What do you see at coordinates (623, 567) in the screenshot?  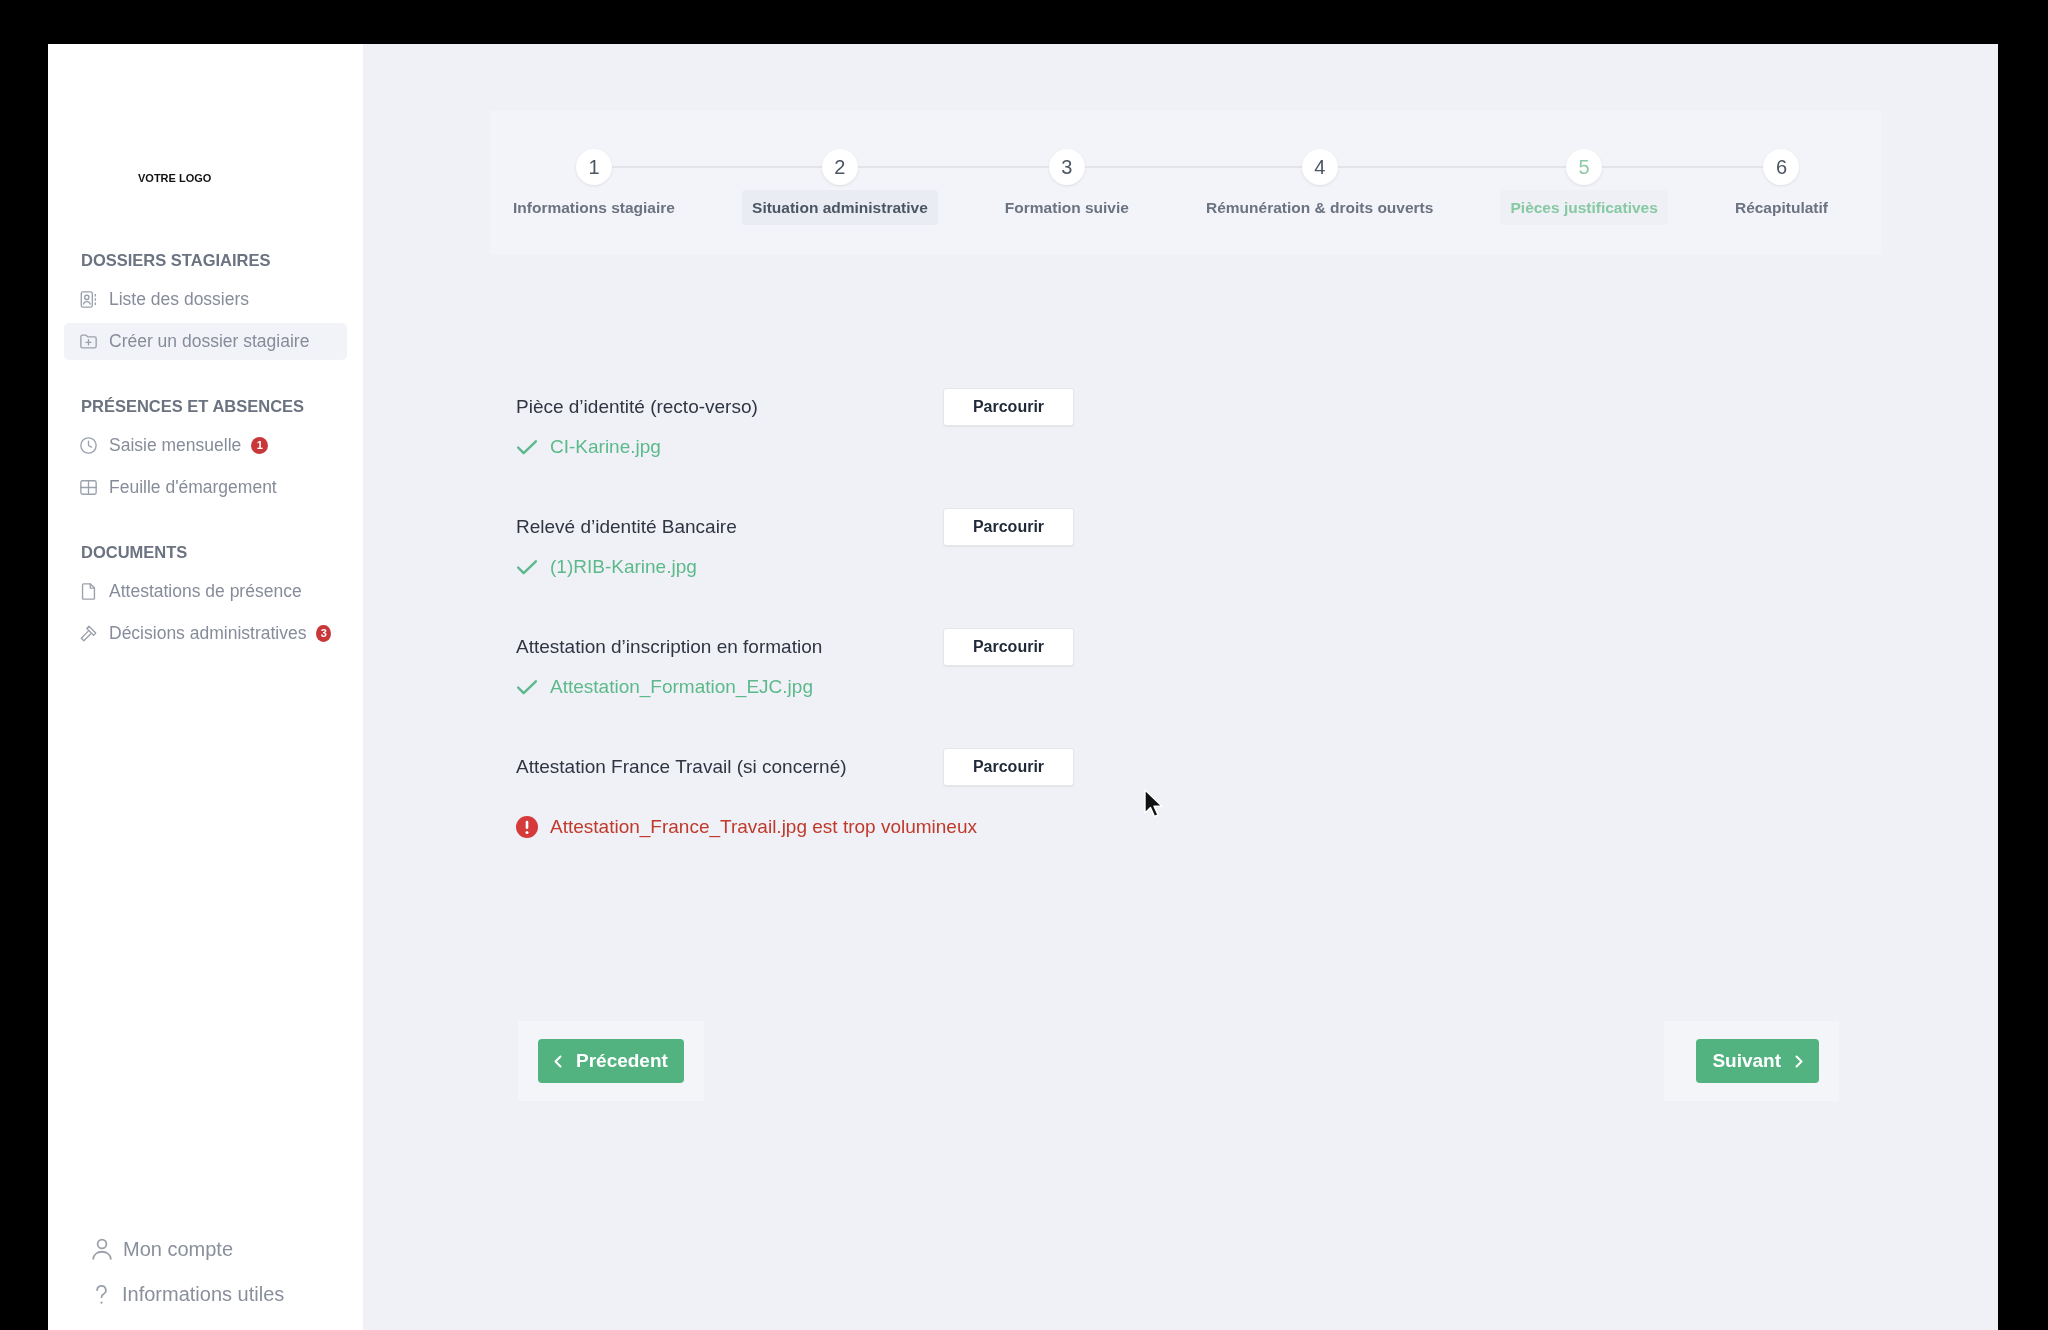 I see `file-name: (1)RIB-Karine.jpg` at bounding box center [623, 567].